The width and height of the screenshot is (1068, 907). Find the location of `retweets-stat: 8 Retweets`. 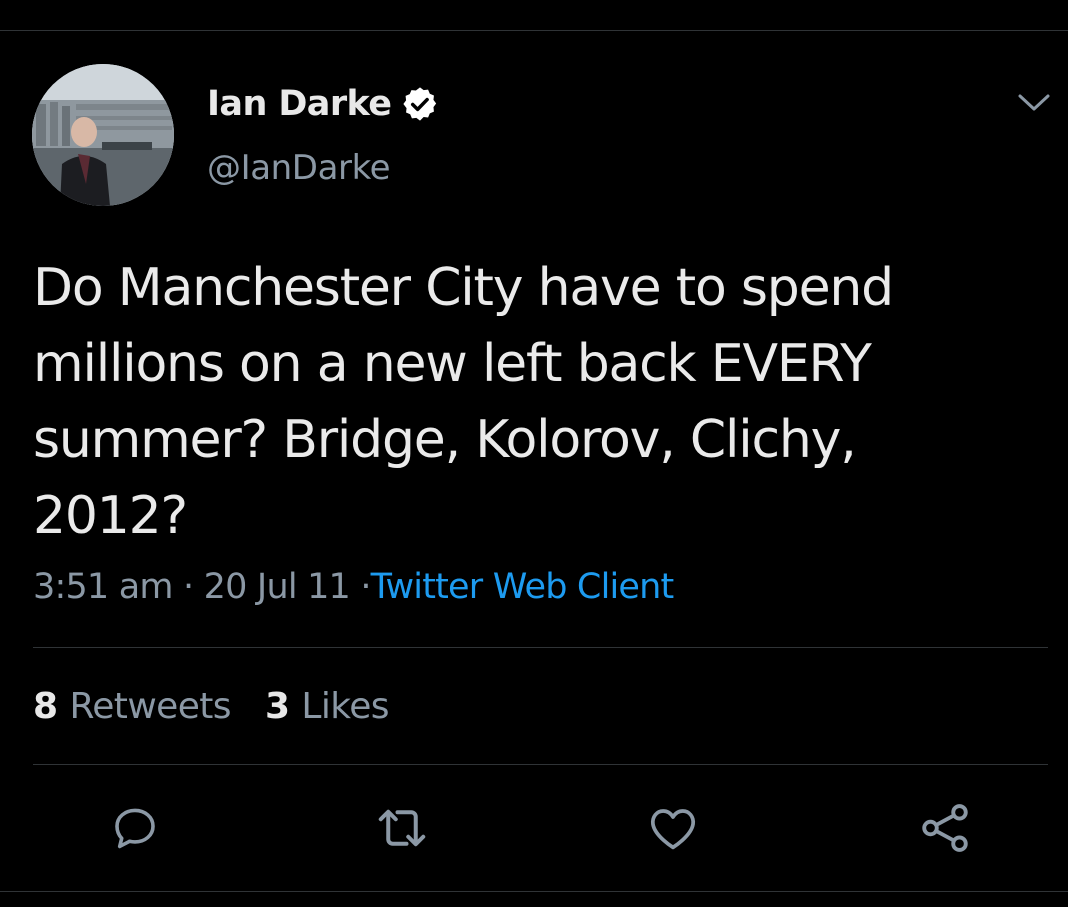

retweets-stat: 8 Retweets is located at coordinates (132, 707).